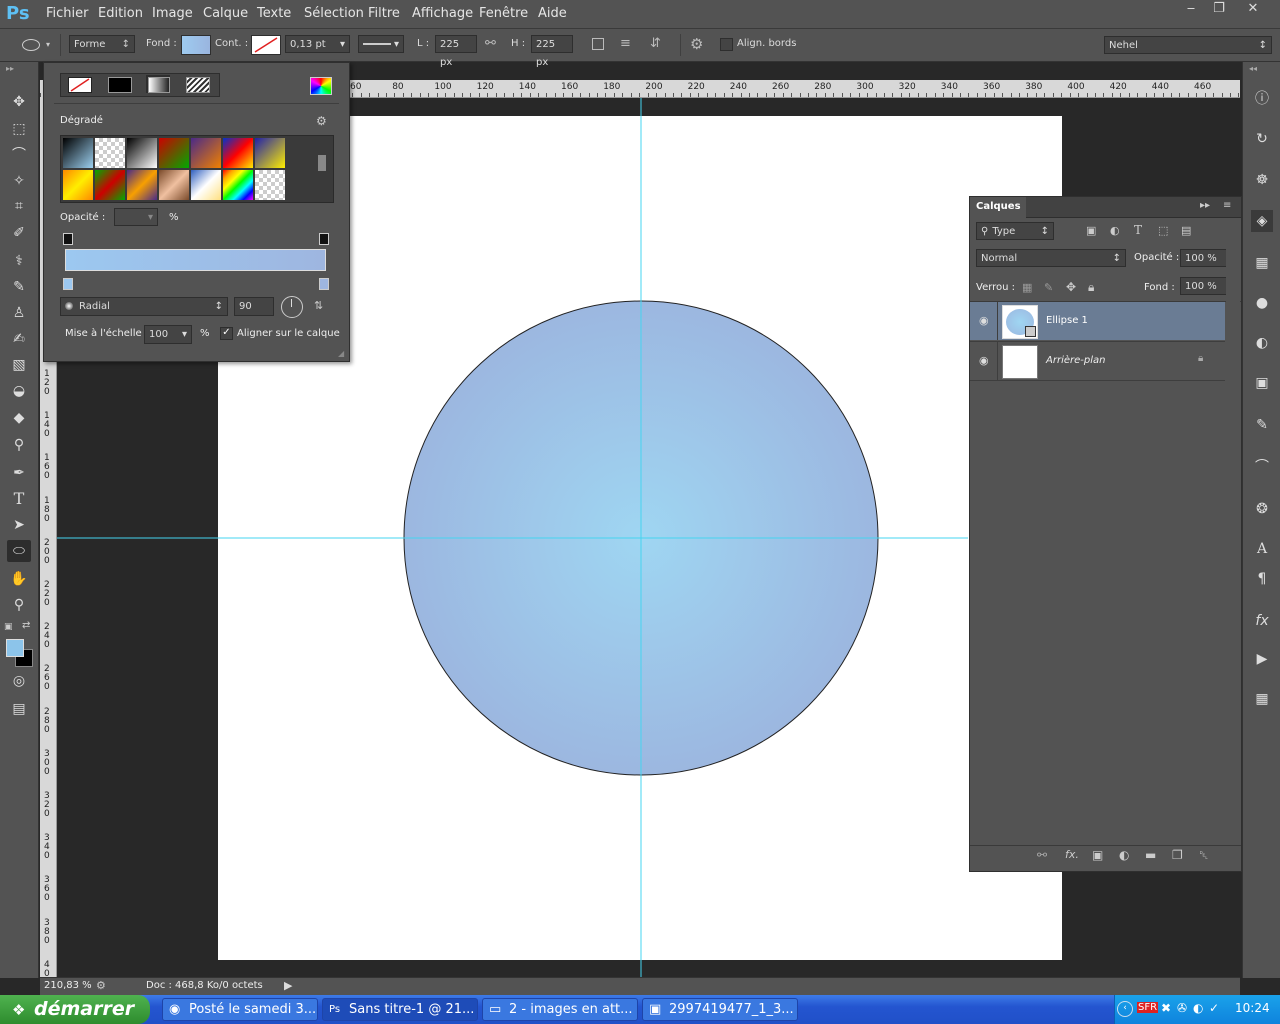 The width and height of the screenshot is (1280, 1024). What do you see at coordinates (1262, 621) in the screenshot?
I see `glyphs-icon: fx` at bounding box center [1262, 621].